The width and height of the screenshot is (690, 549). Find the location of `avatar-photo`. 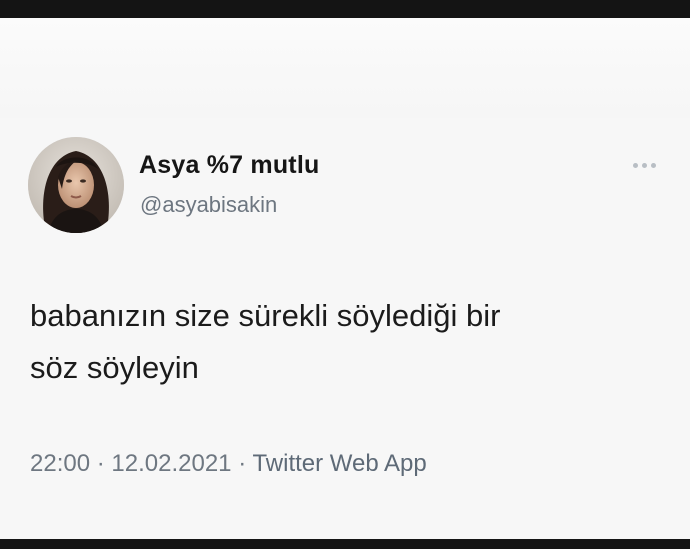

avatar-photo is located at coordinates (76, 185).